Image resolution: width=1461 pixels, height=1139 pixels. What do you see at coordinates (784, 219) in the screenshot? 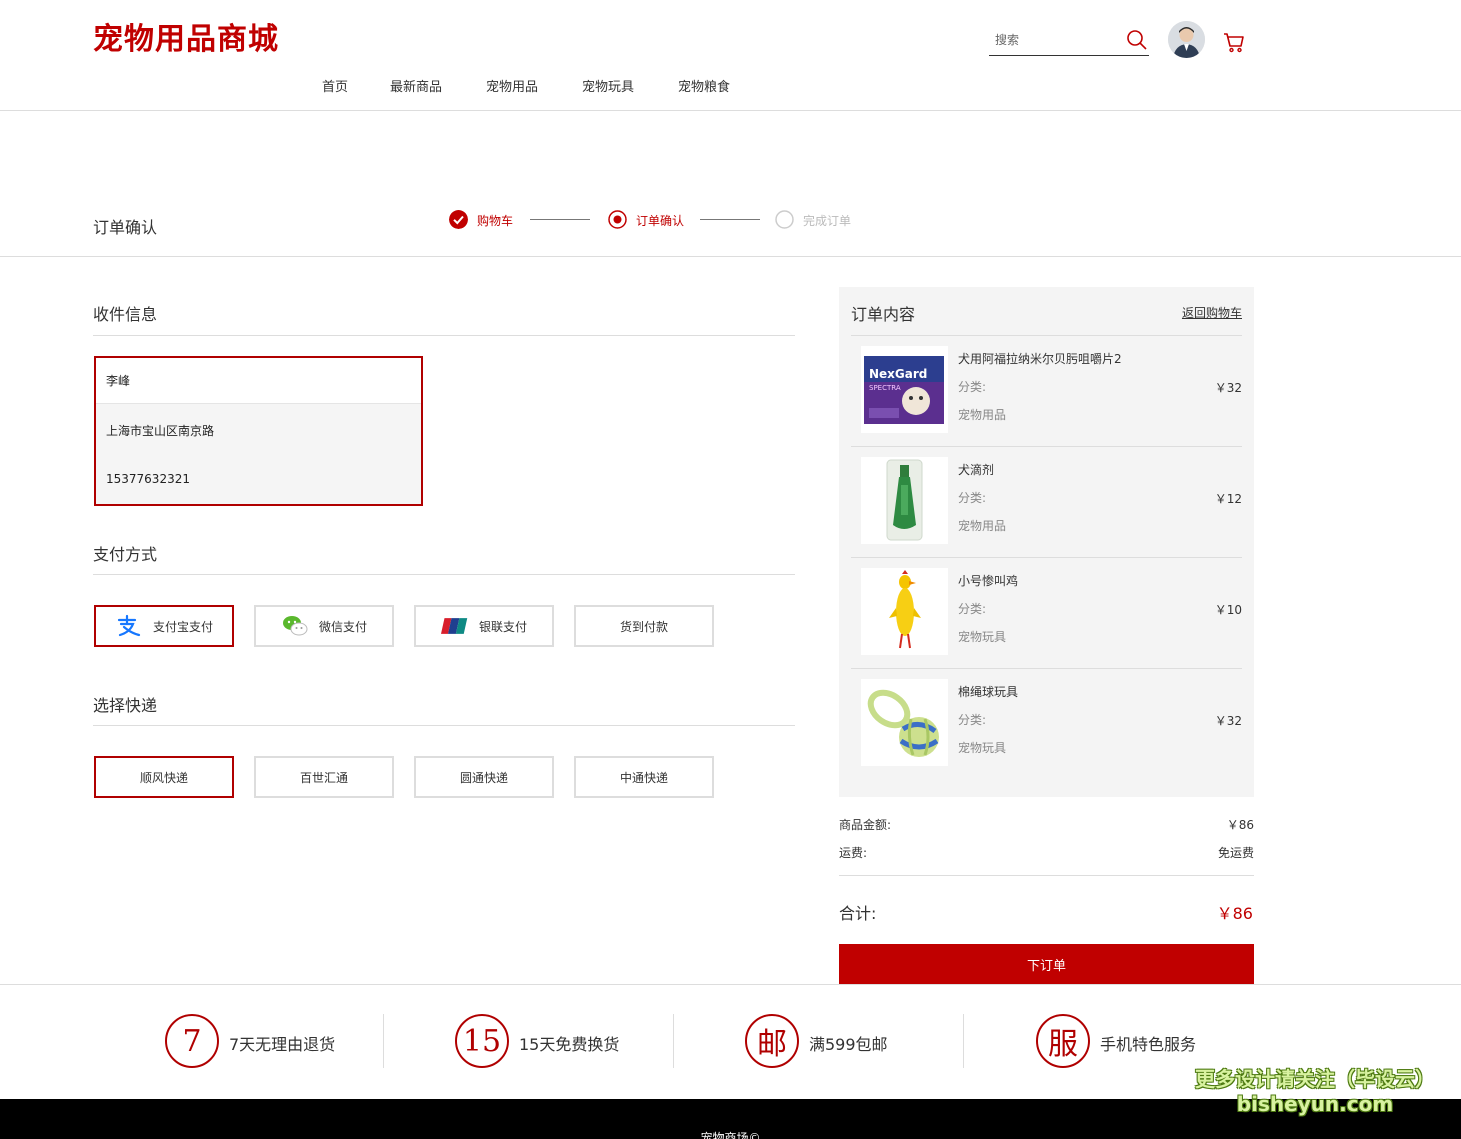
I see `radio-inactive-icon` at bounding box center [784, 219].